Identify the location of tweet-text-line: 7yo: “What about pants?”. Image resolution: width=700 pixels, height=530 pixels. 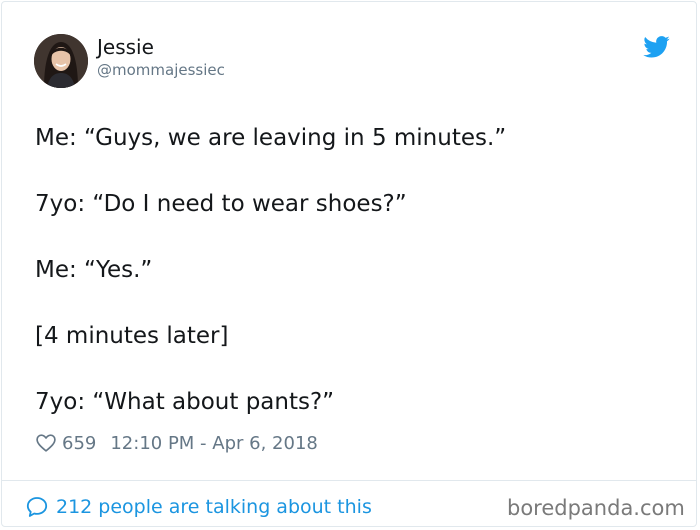
(185, 402).